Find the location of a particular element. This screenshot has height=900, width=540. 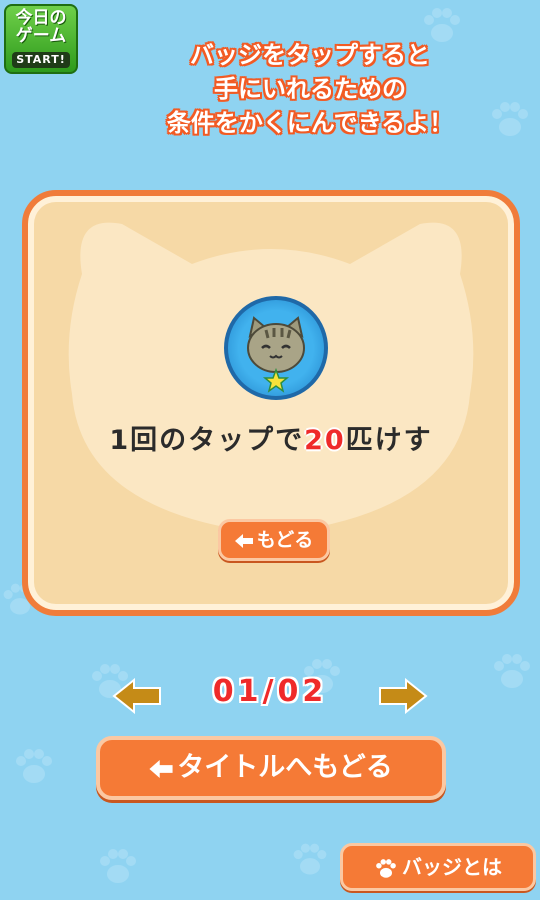

todays-game-button: 今日の ゲーム START! is located at coordinates (41, 39).